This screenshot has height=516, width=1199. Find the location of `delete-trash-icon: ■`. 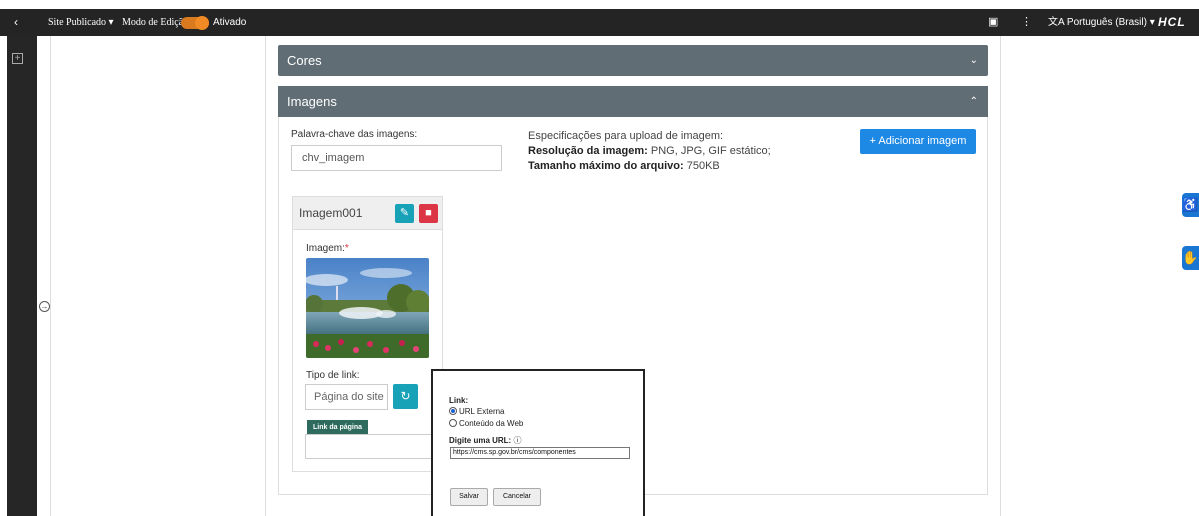

delete-trash-icon: ■ is located at coordinates (428, 213).